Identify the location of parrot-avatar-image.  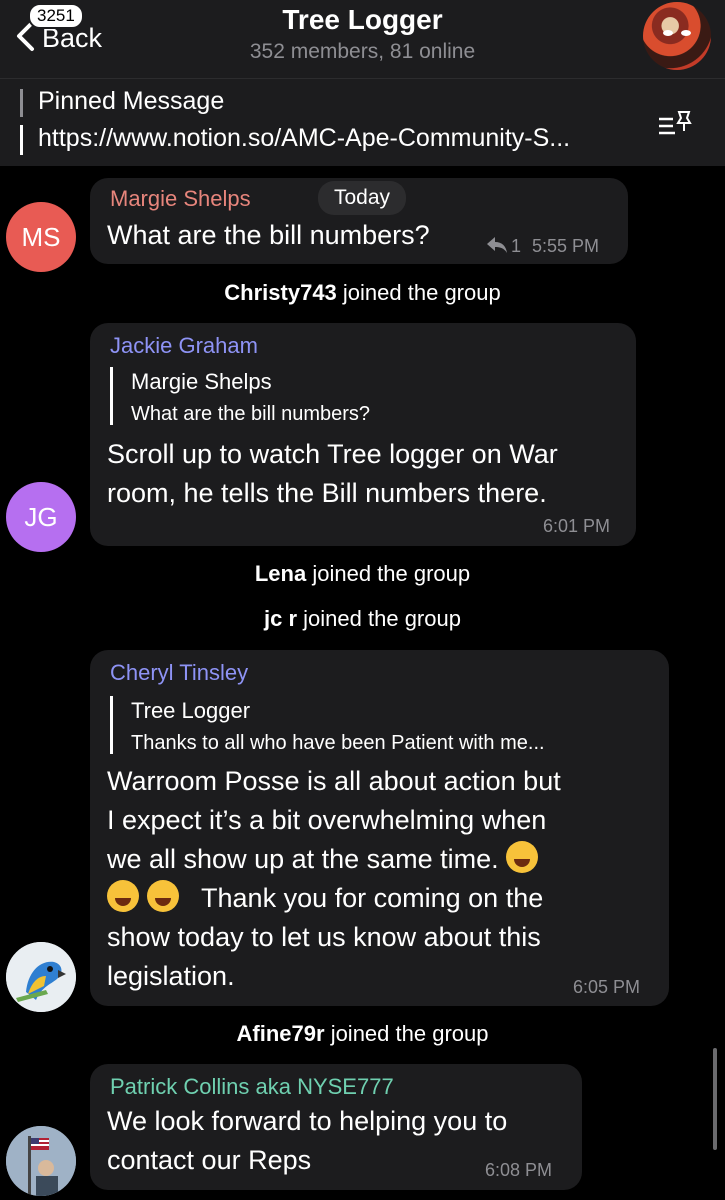
(41, 977).